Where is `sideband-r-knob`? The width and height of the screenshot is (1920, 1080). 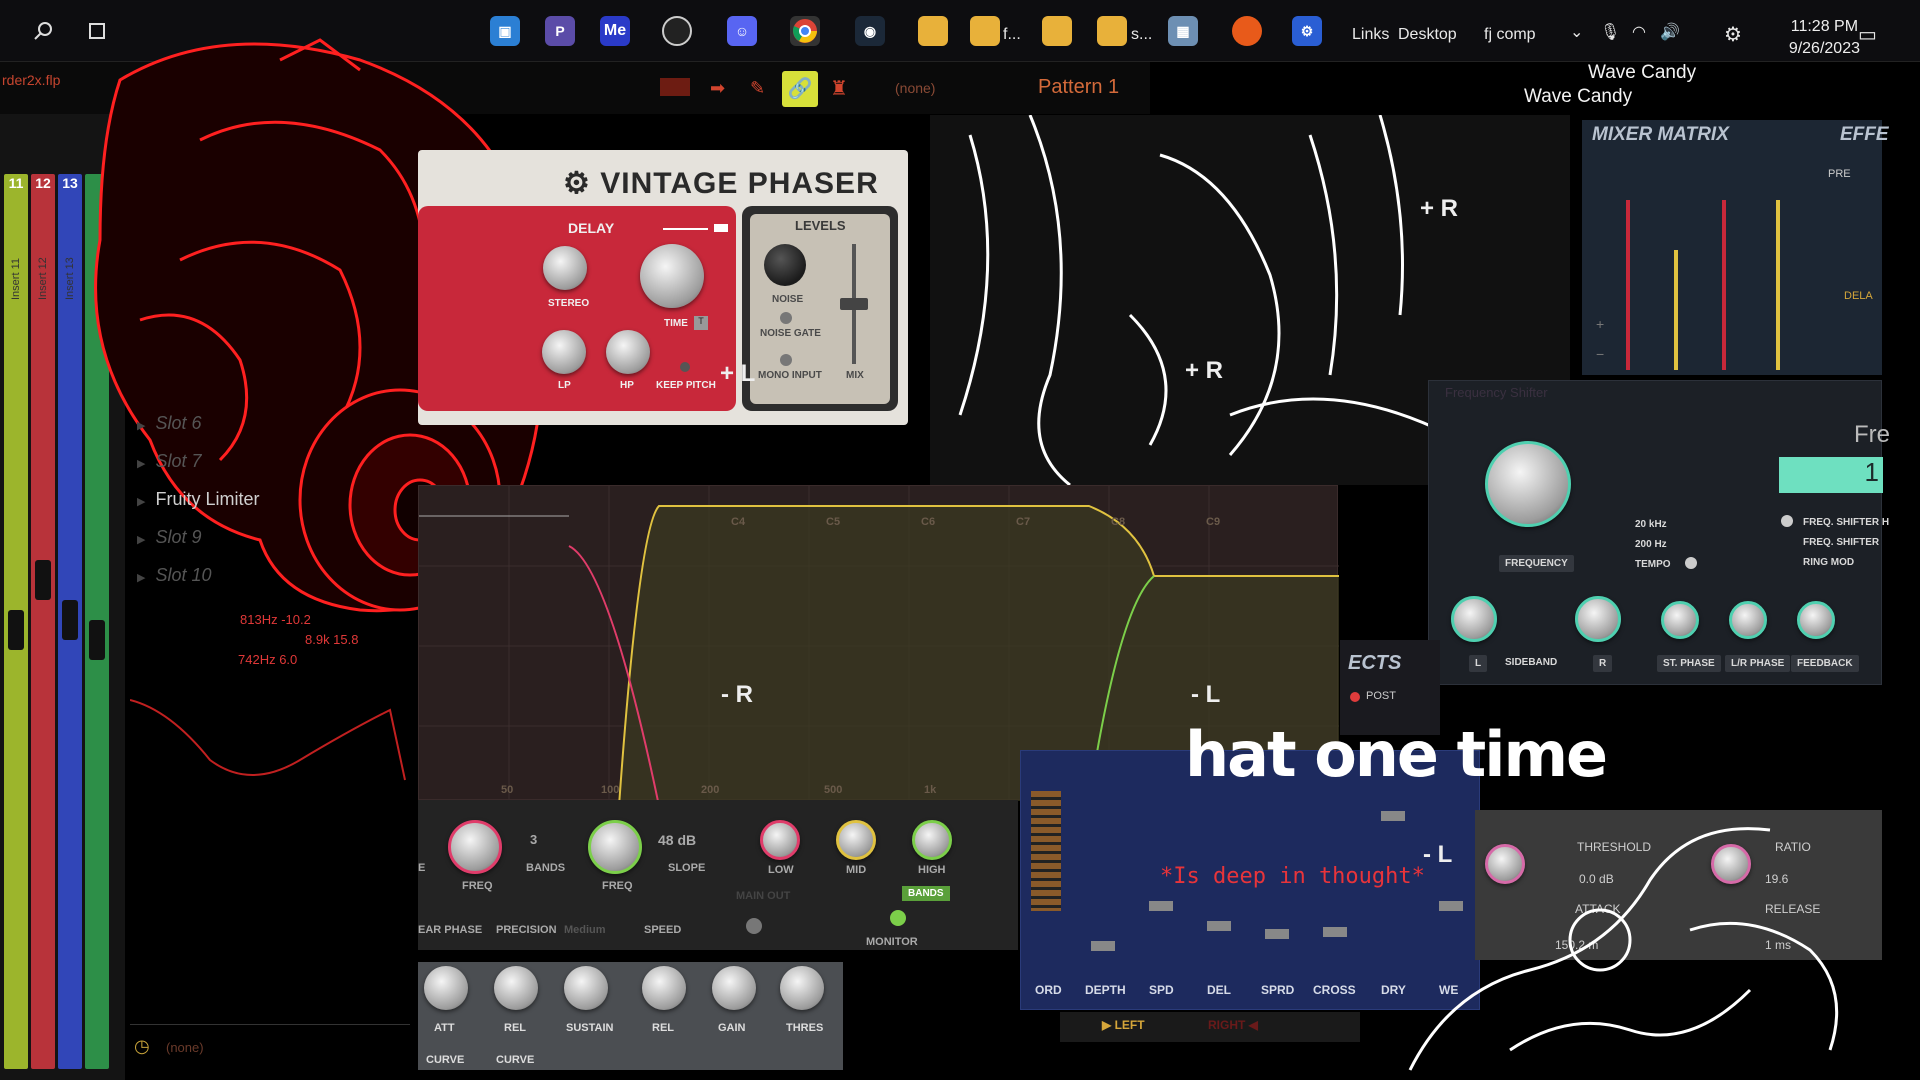
sideband-r-knob is located at coordinates (1598, 619).